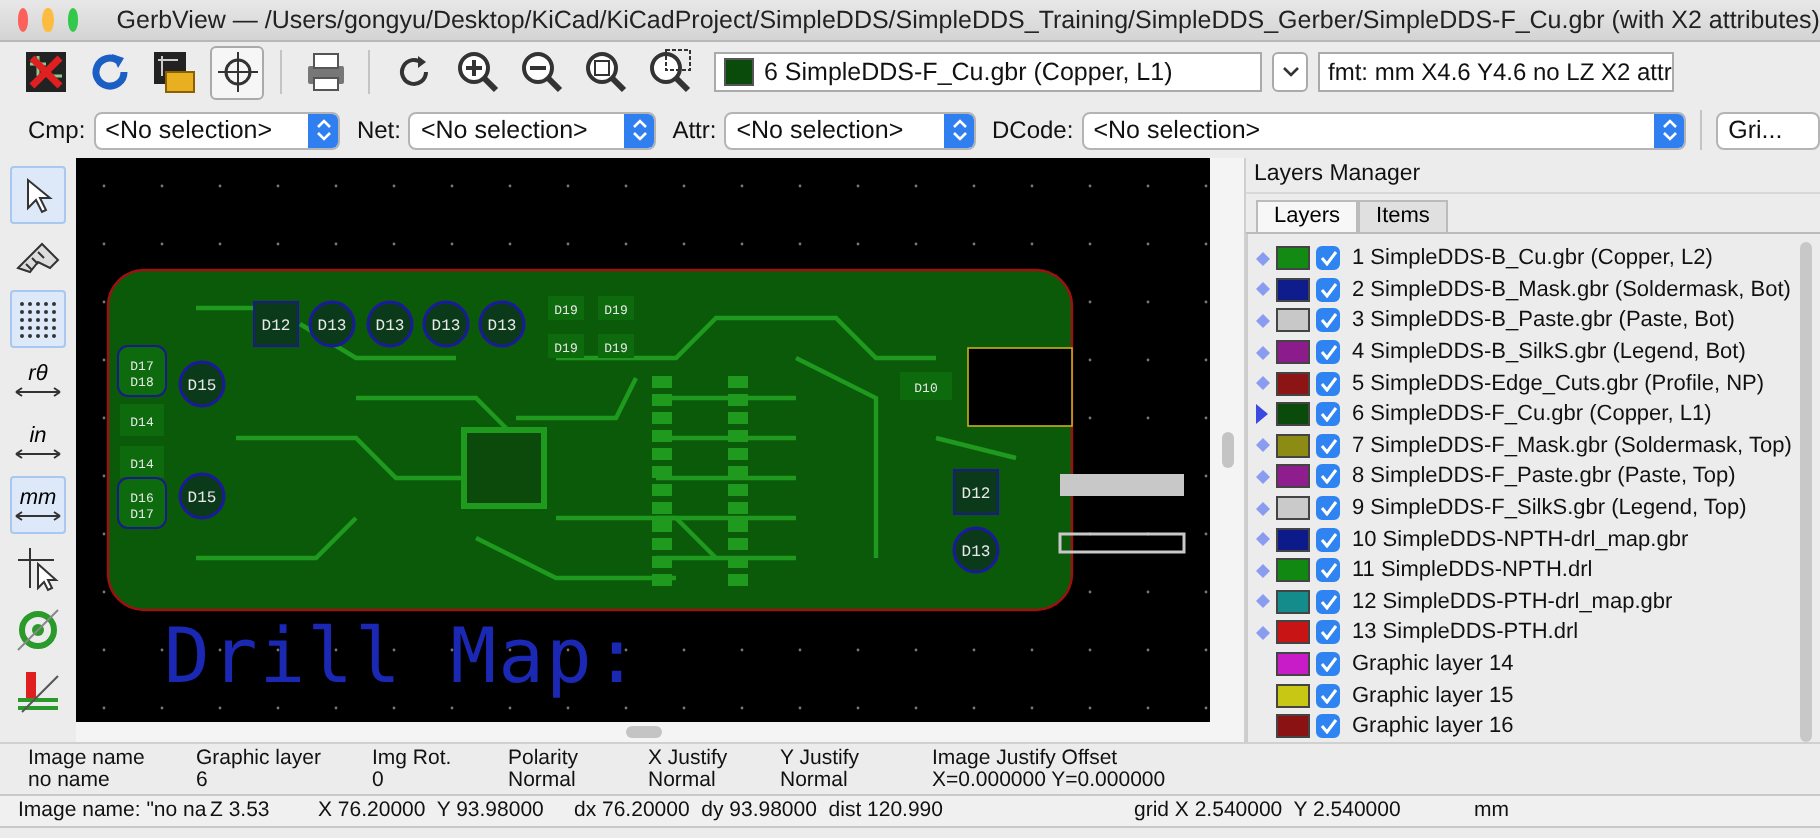 The height and width of the screenshot is (838, 1820). Describe the element at coordinates (820, 759) in the screenshot. I see `info-label: Y Justify` at that location.